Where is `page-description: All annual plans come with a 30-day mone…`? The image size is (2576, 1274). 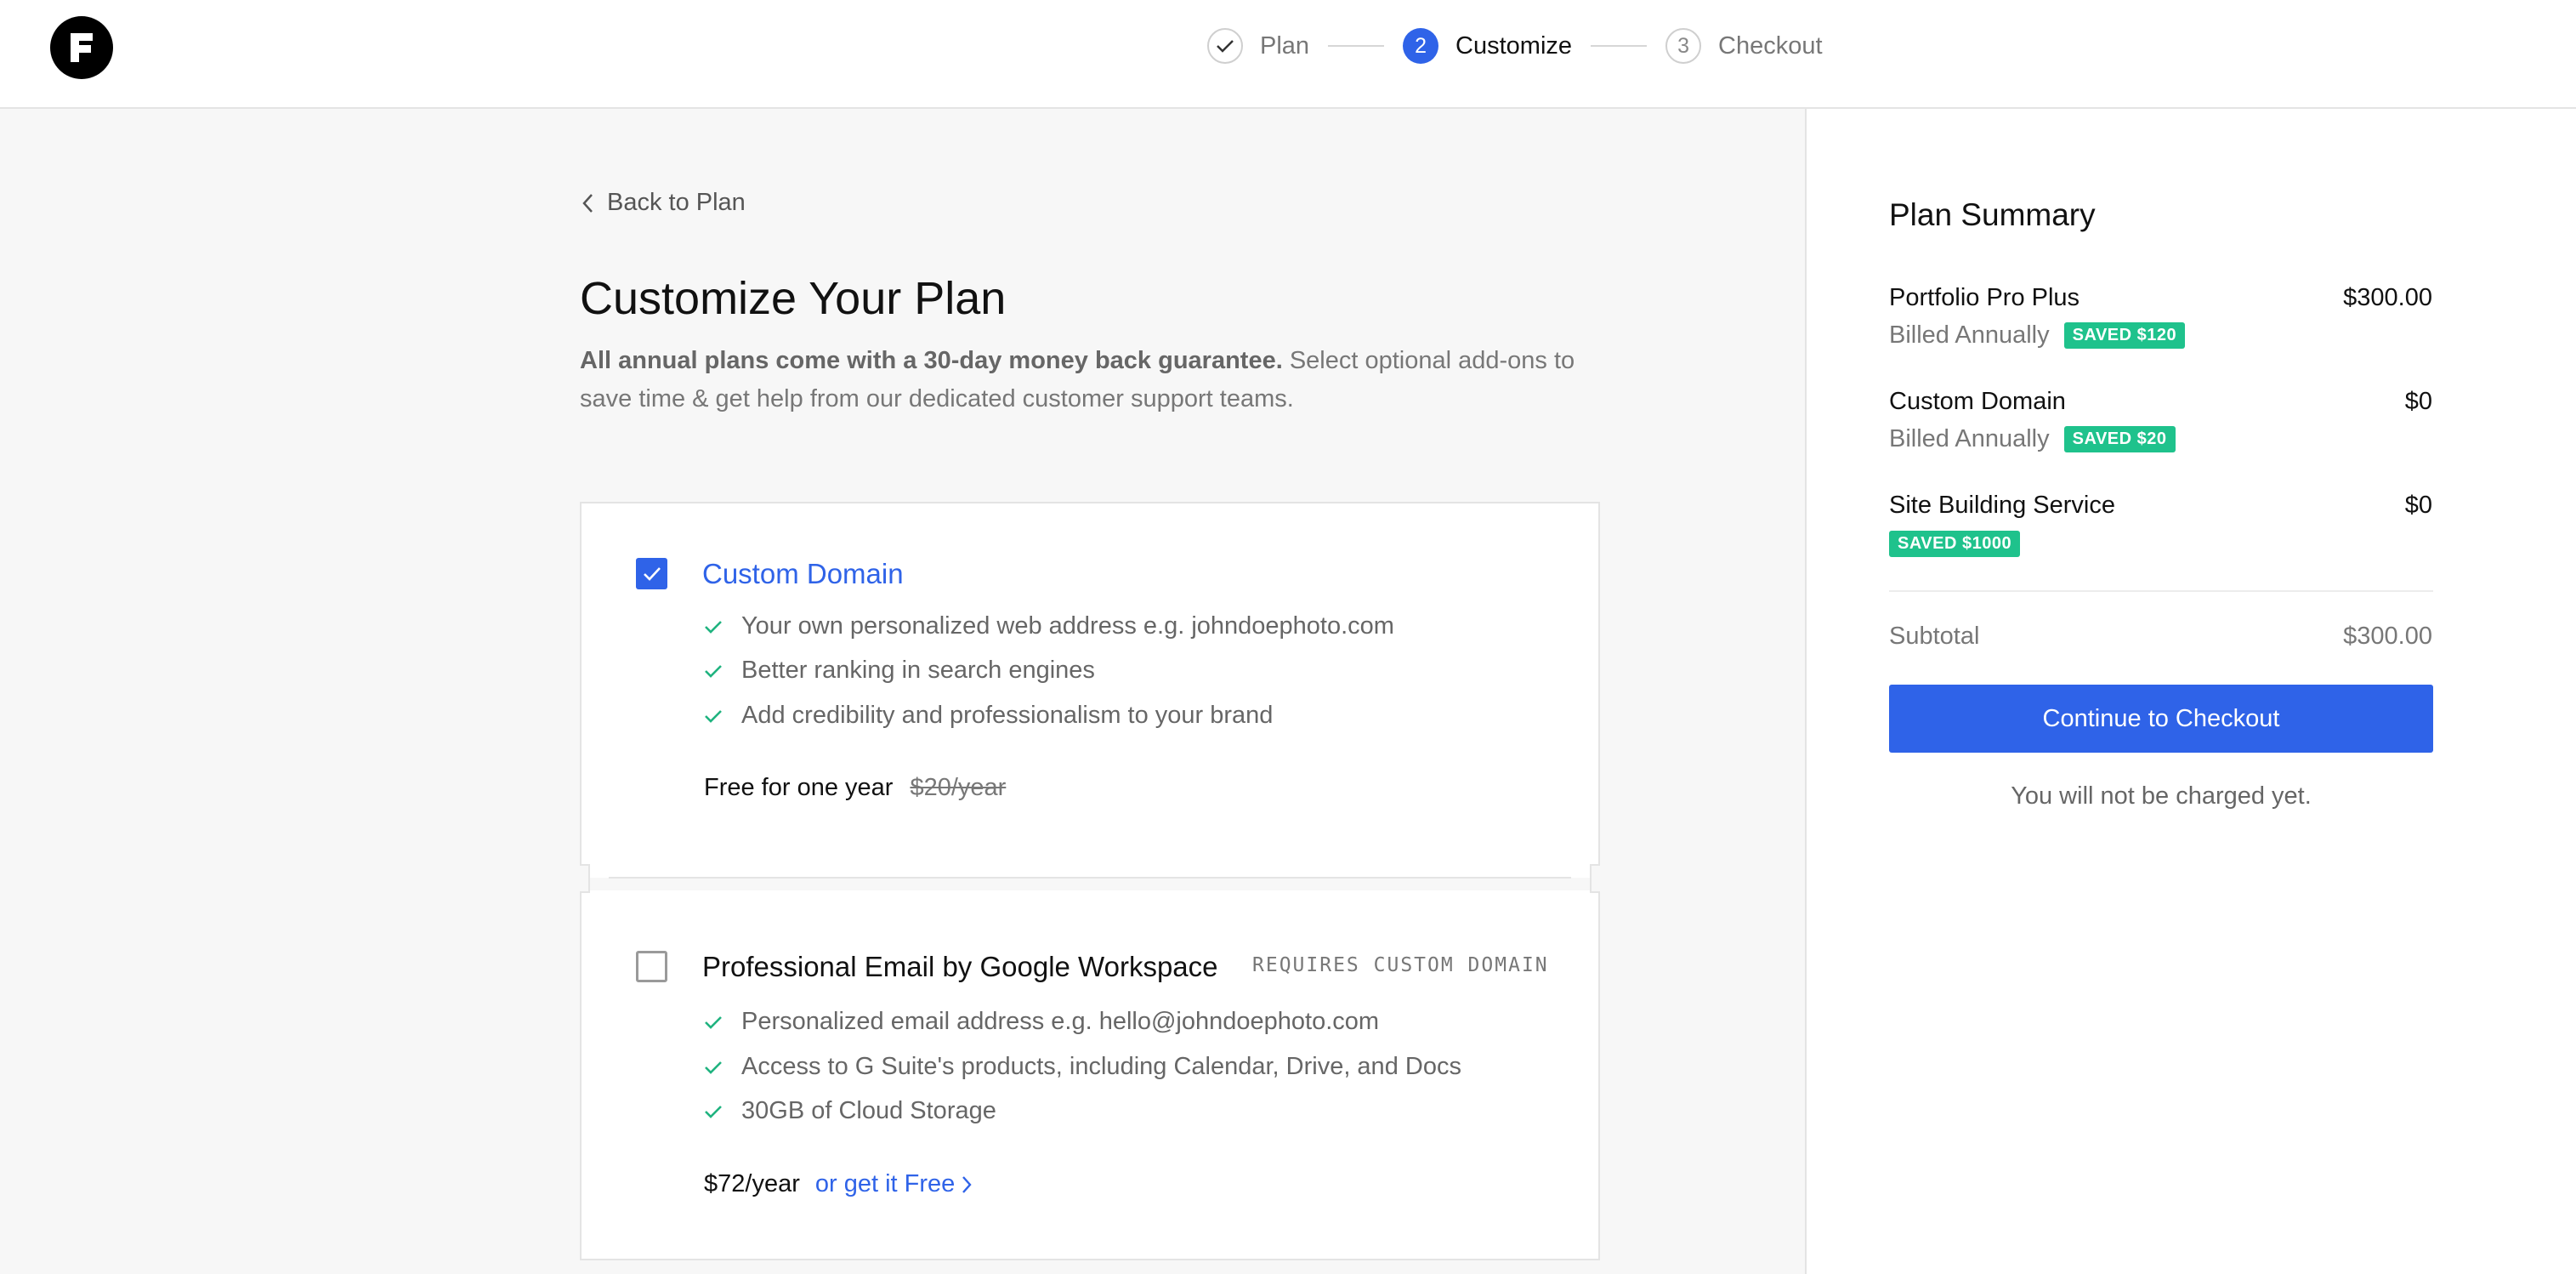 page-description: All annual plans come with a 30-day mone… is located at coordinates (1086, 380).